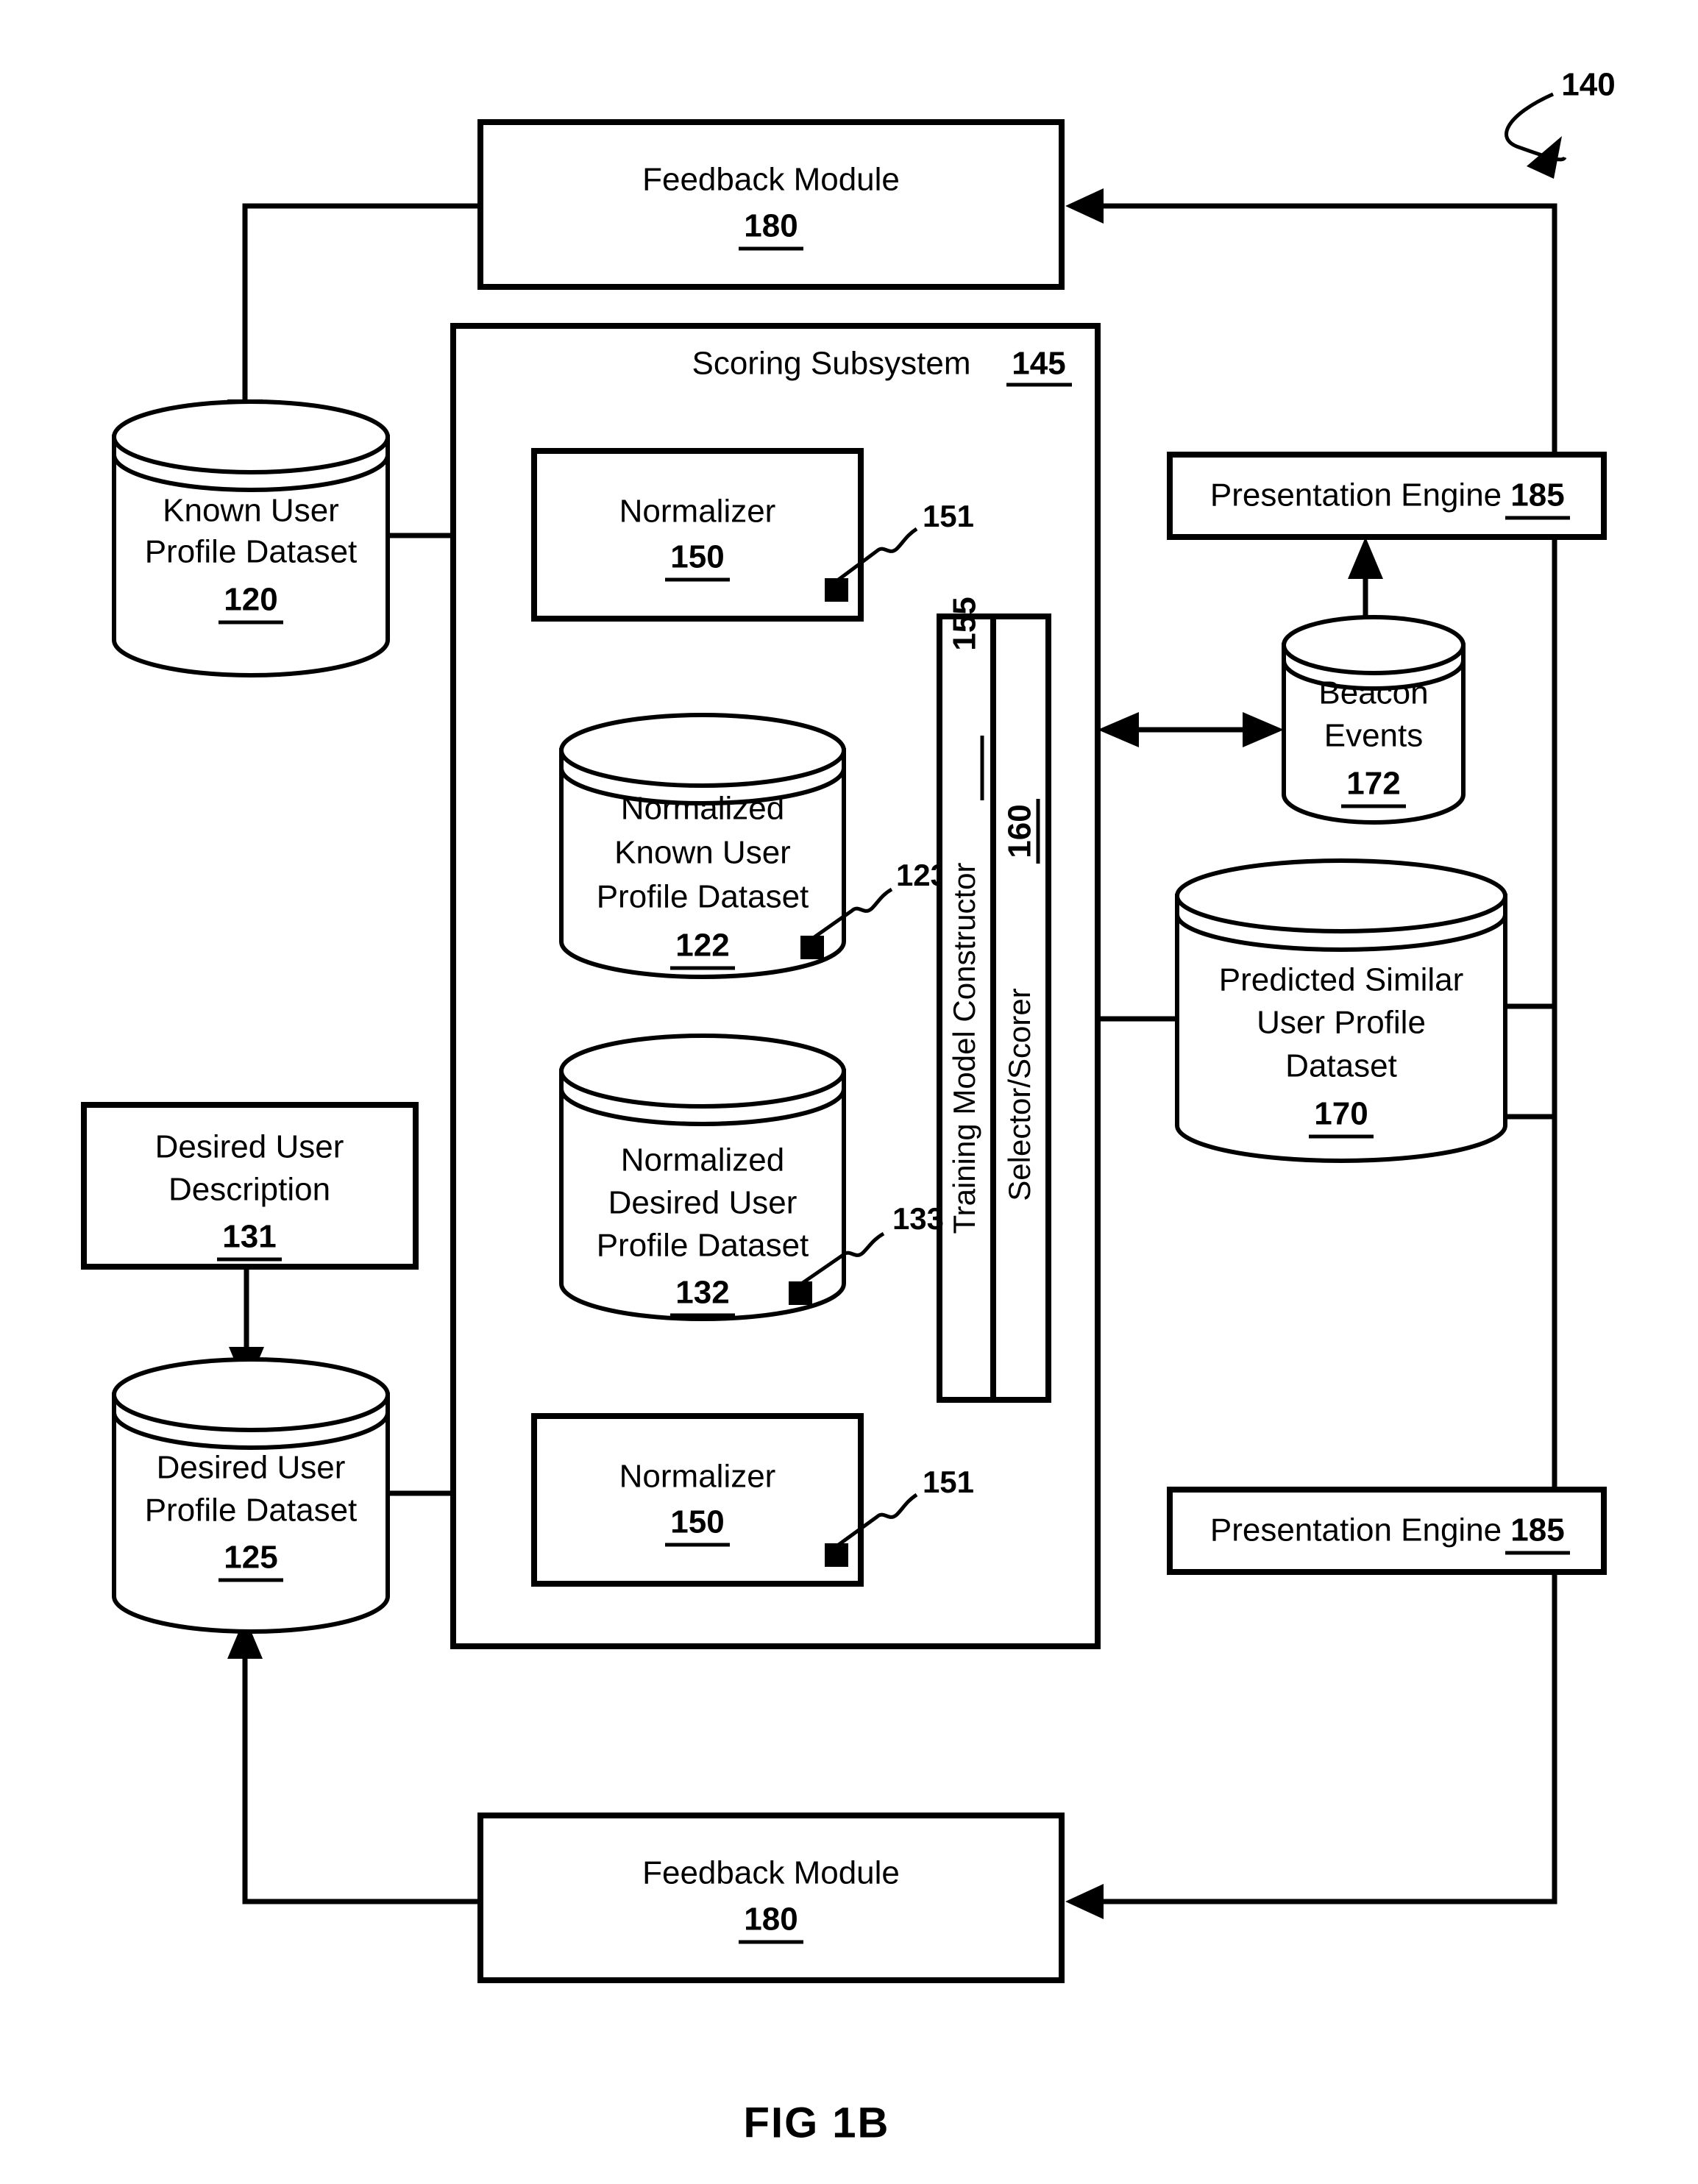  Describe the element at coordinates (1545, 157) in the screenshot. I see `system-ref-arrowhead` at that location.